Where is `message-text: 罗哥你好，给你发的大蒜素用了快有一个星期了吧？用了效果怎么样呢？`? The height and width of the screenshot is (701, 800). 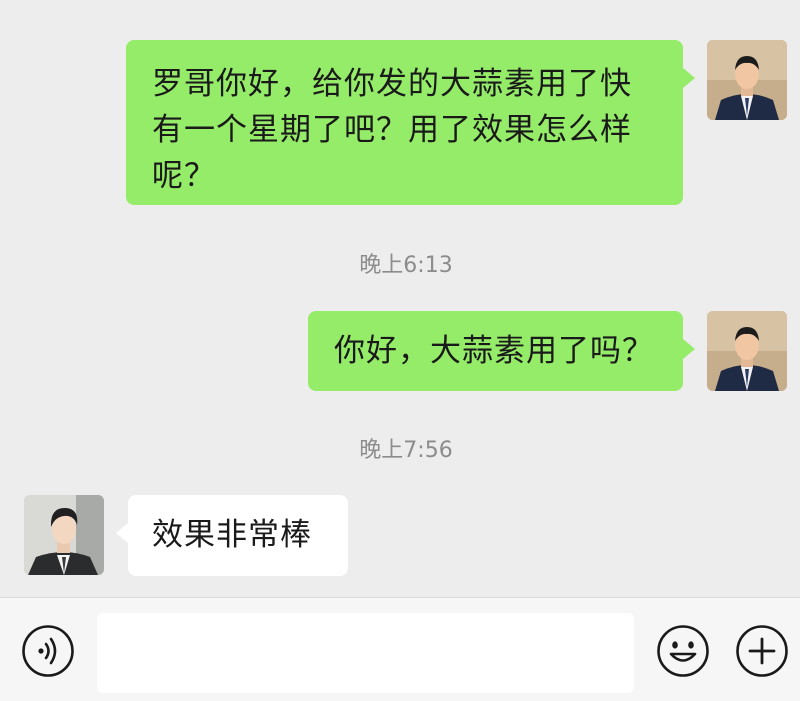 message-text: 罗哥你好，给你发的大蒜素用了快有一个星期了吧？用了效果怎么样呢？ is located at coordinates (392, 130).